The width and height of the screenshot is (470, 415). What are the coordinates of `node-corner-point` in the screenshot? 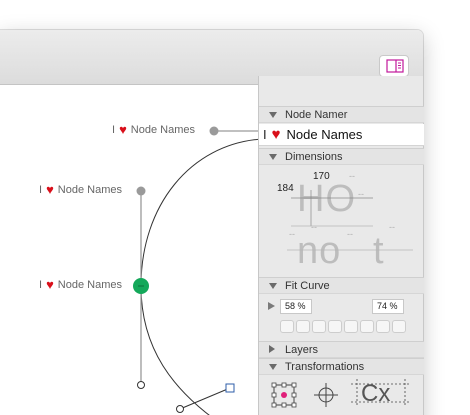 It's located at (230, 388).